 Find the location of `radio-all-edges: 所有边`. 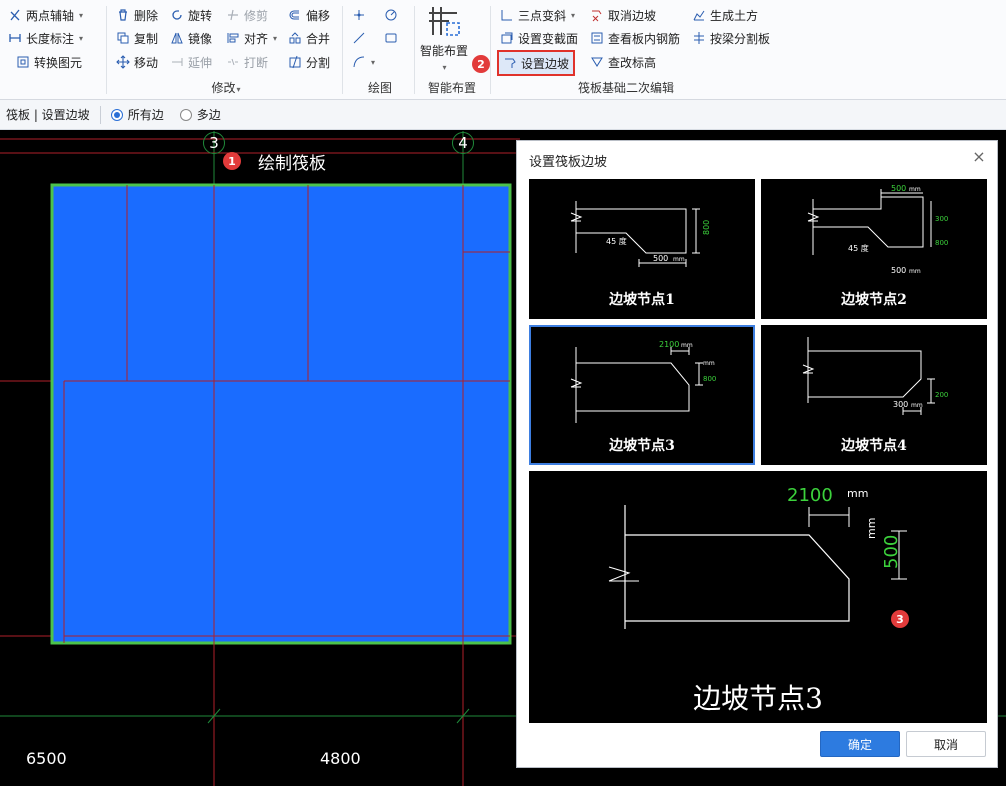

radio-all-edges: 所有边 is located at coordinates (137, 114).